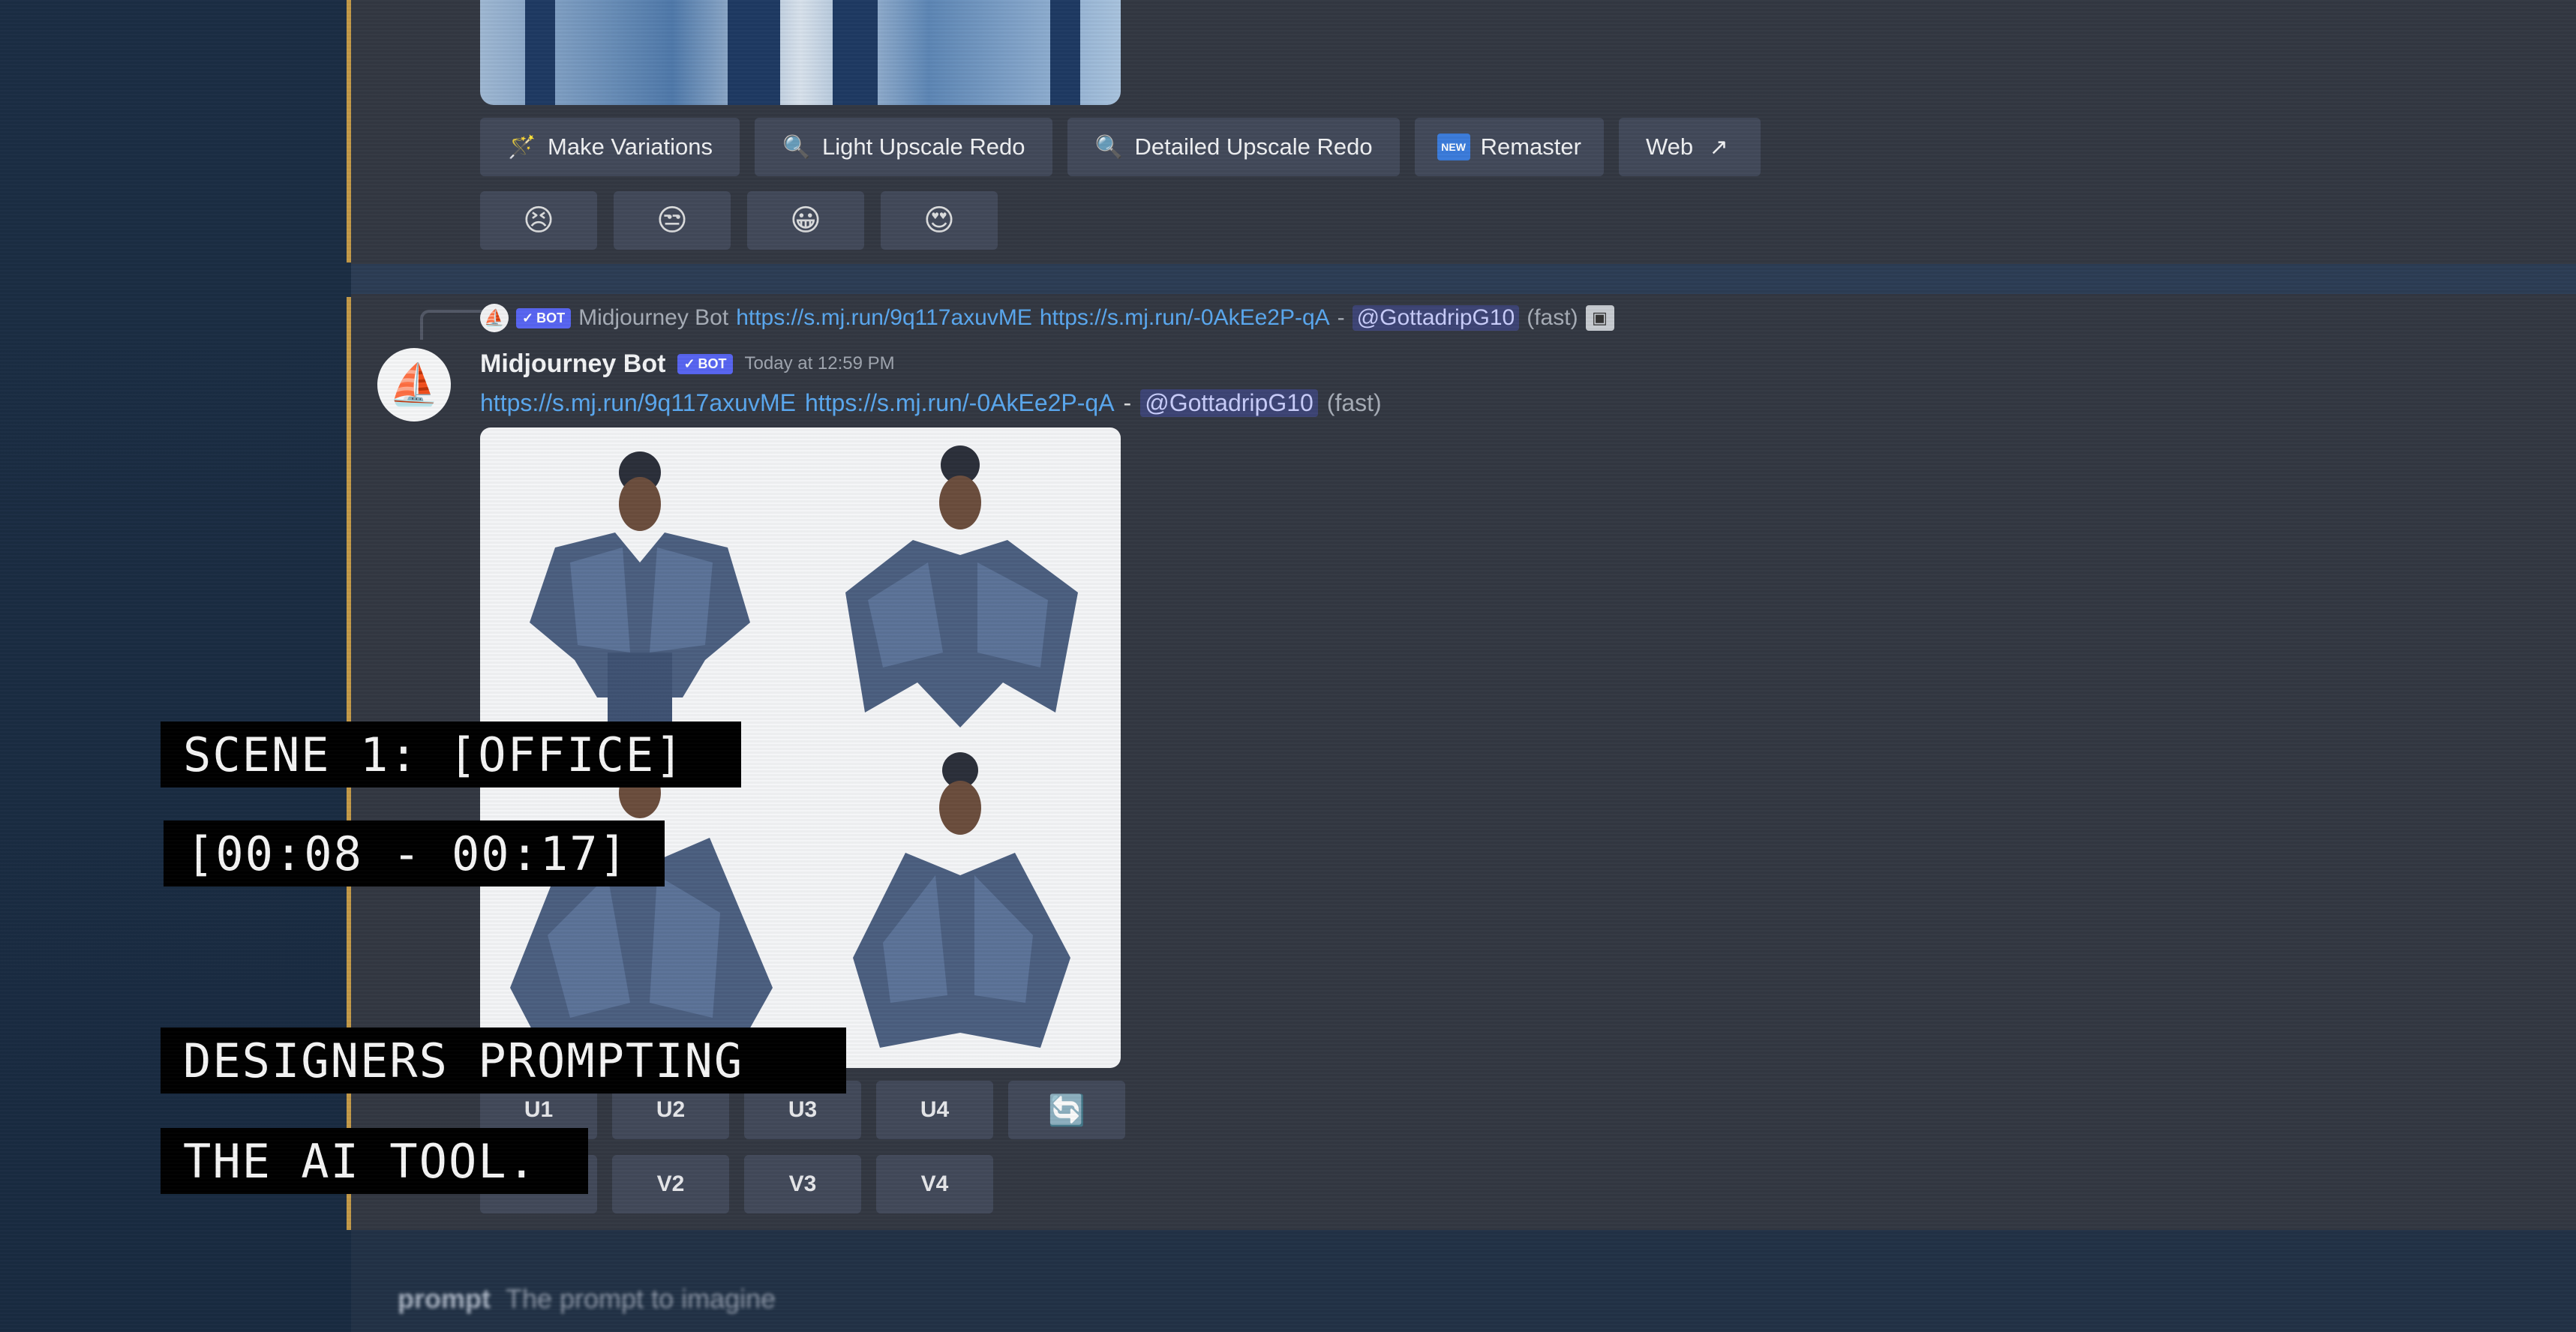 The width and height of the screenshot is (2576, 1332). What do you see at coordinates (444, 1298) in the screenshot?
I see `prompt-option-label: prompt` at bounding box center [444, 1298].